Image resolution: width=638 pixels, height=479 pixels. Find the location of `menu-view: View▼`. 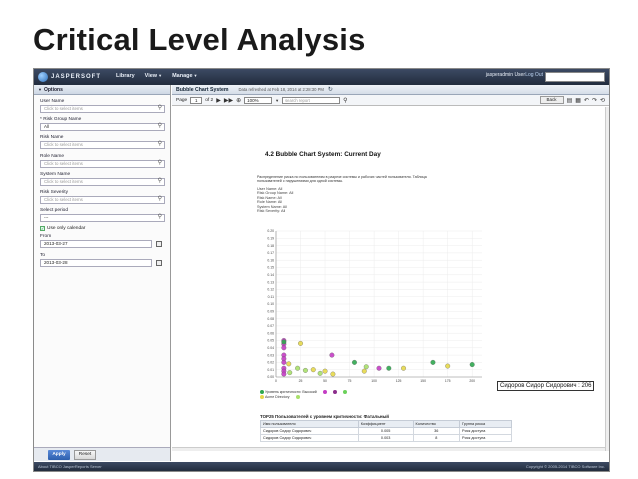

menu-view: View▼ is located at coordinates (153, 76).